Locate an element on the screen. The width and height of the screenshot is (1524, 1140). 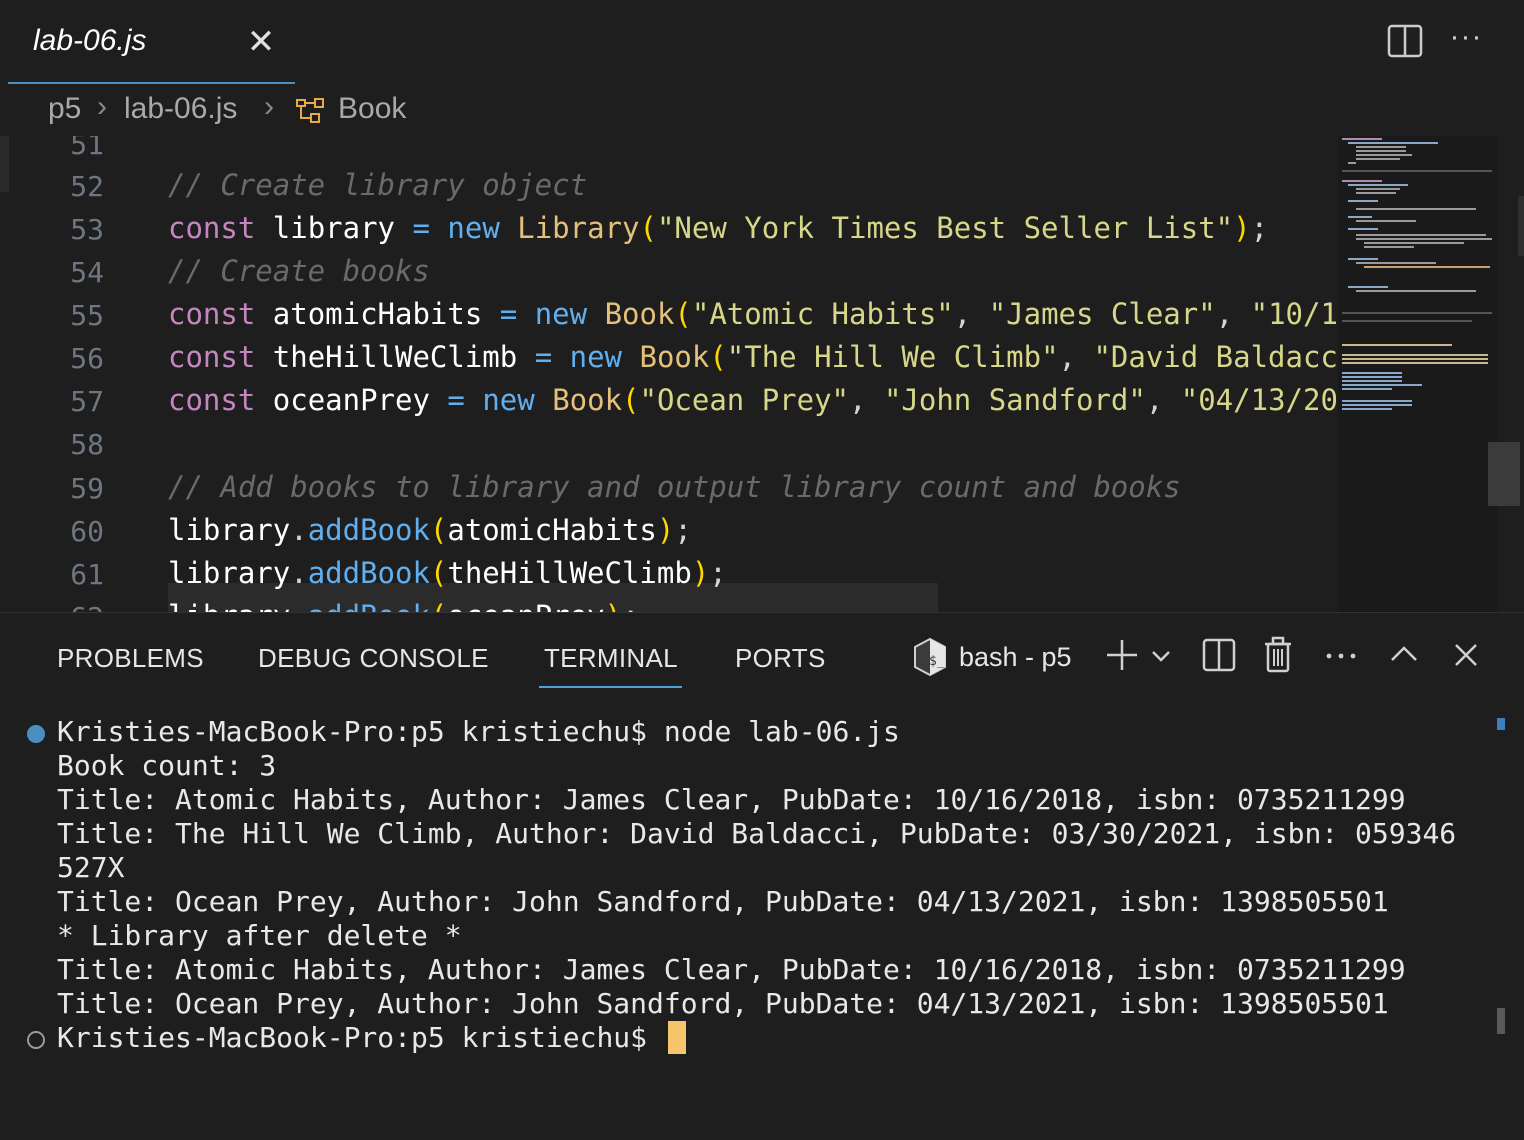
split-terminal-icon is located at coordinates (1220, 655).